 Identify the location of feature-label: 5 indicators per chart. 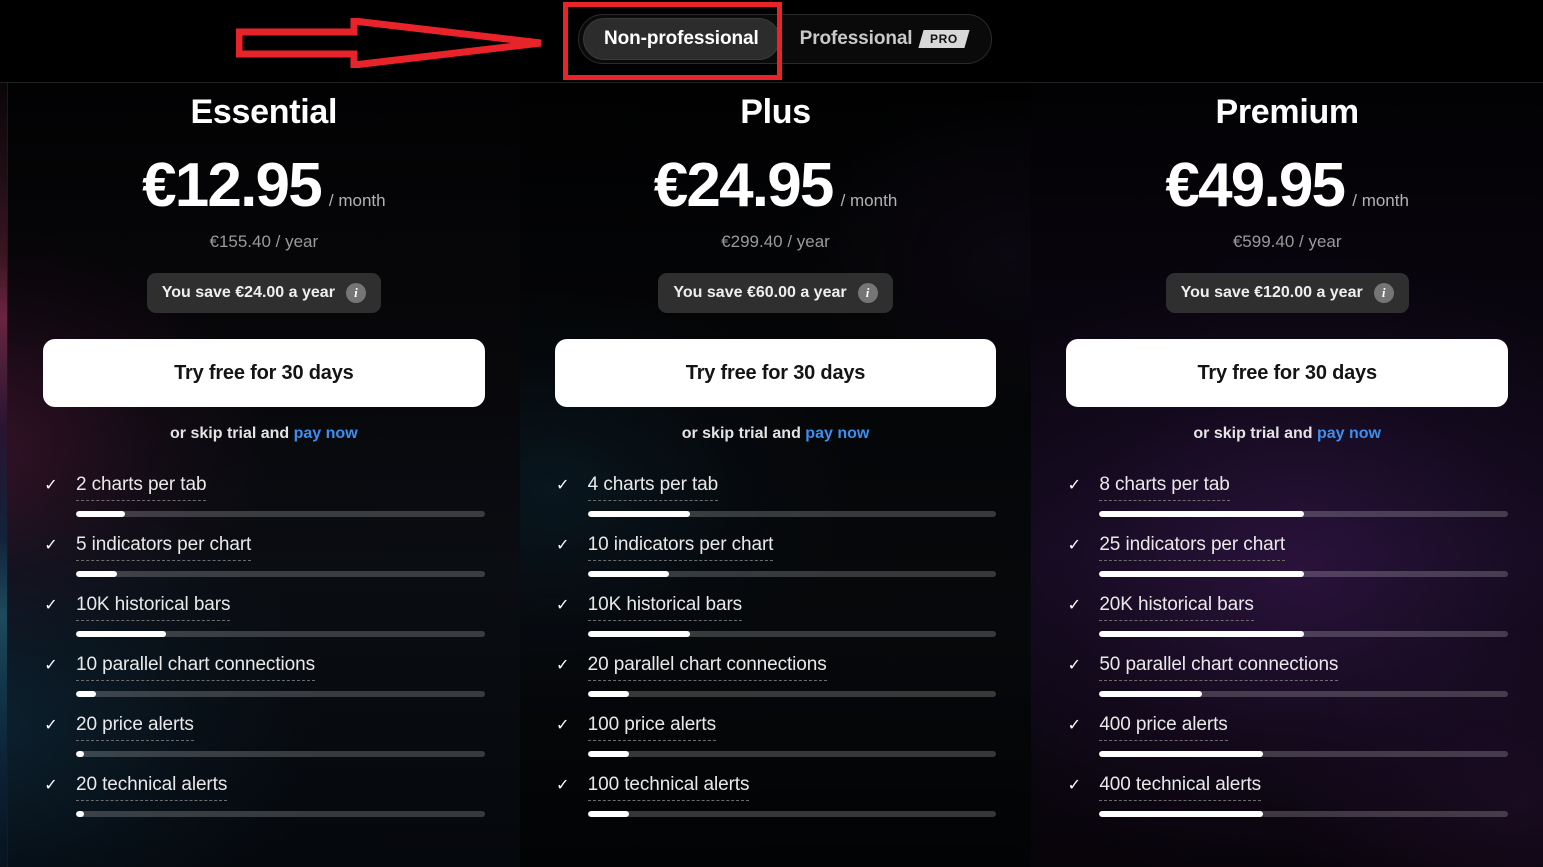
(163, 547).